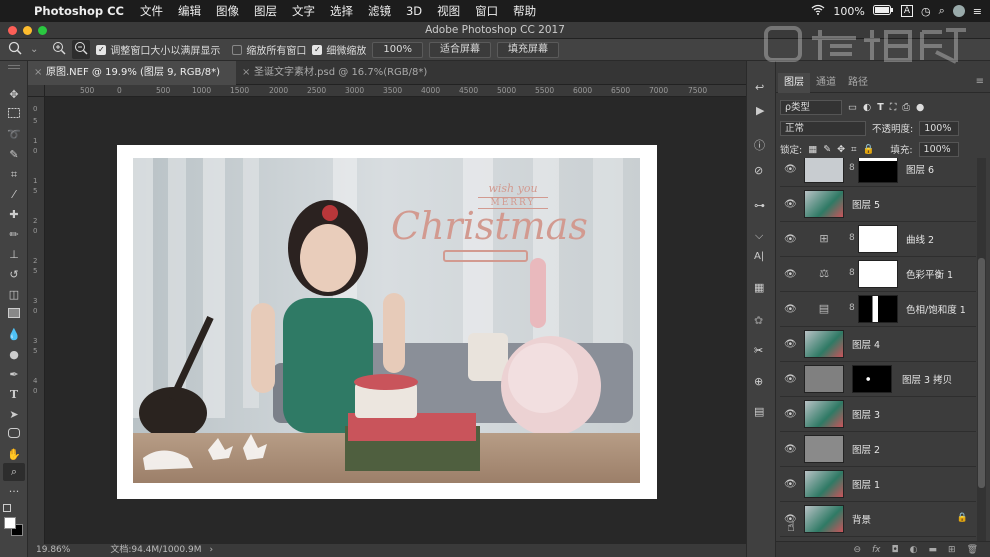 The height and width of the screenshot is (557, 990). What do you see at coordinates (853, 149) in the screenshot?
I see `lock-artboard-icon: ⌗` at bounding box center [853, 149].